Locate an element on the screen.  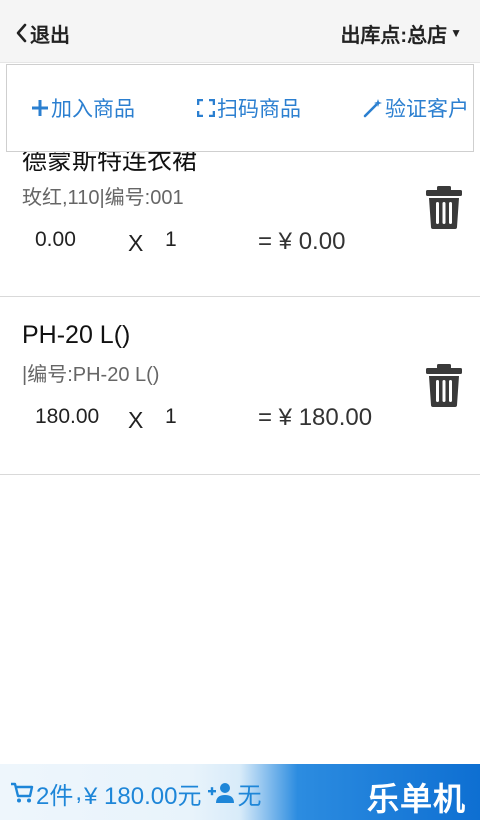
bottom-bar: 2件 , ¥ 180.00元 无 乐单机 is located at coordinates (240, 792).